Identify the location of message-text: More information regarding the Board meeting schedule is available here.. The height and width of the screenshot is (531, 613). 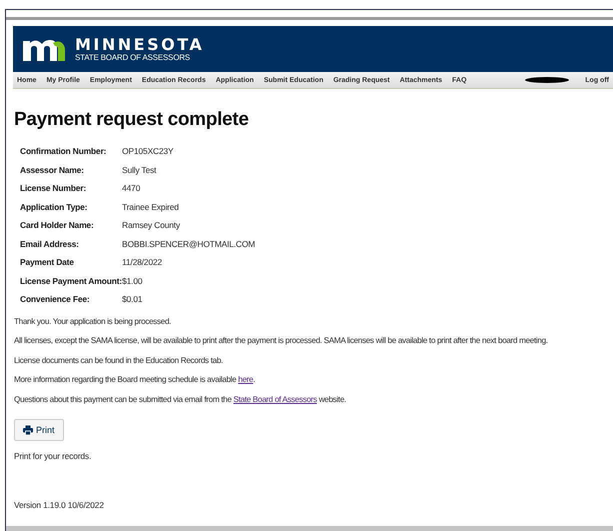
(135, 380).